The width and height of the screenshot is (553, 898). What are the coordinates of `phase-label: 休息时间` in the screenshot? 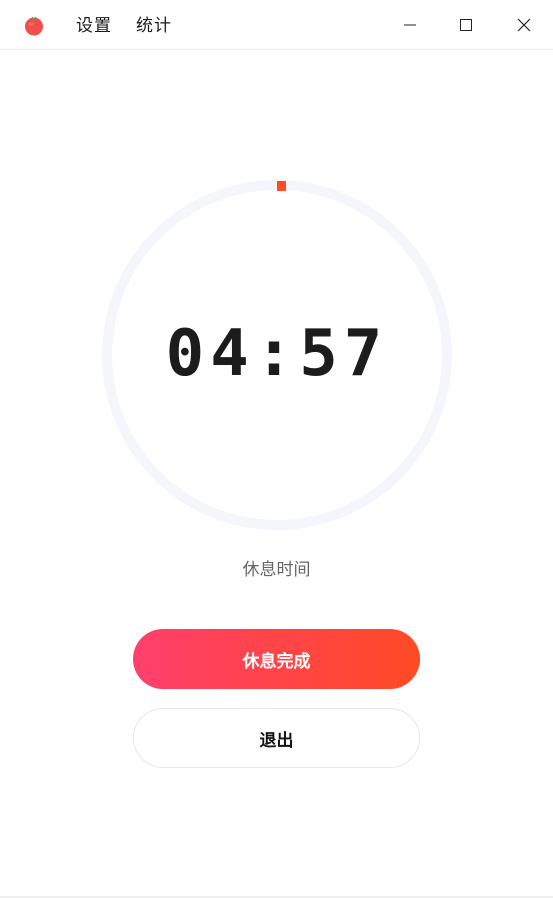 It's located at (276, 570).